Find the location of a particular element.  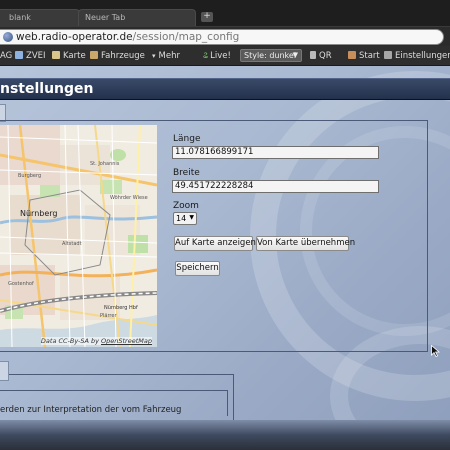

breite-label: Breite is located at coordinates (186, 173).